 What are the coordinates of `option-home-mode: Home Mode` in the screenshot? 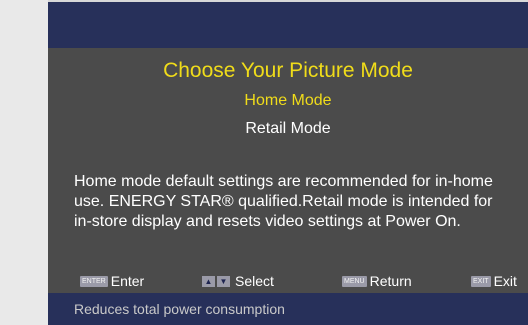 It's located at (288, 101).